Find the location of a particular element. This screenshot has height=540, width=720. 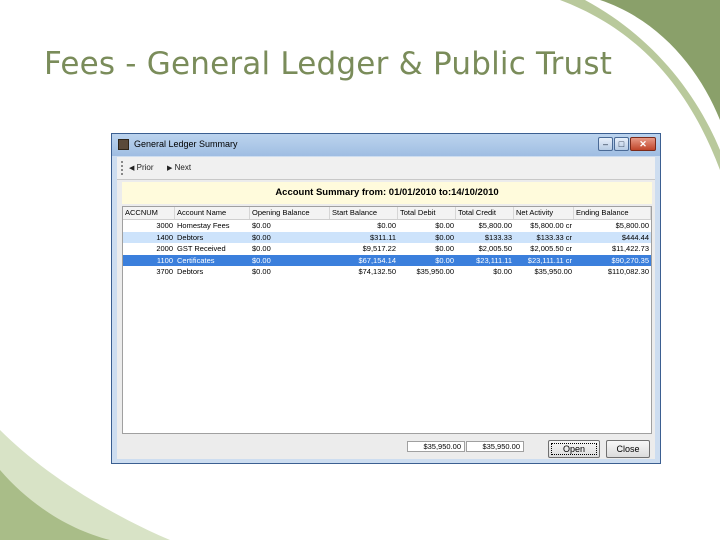

table-cell: 3700 is located at coordinates (164, 272).